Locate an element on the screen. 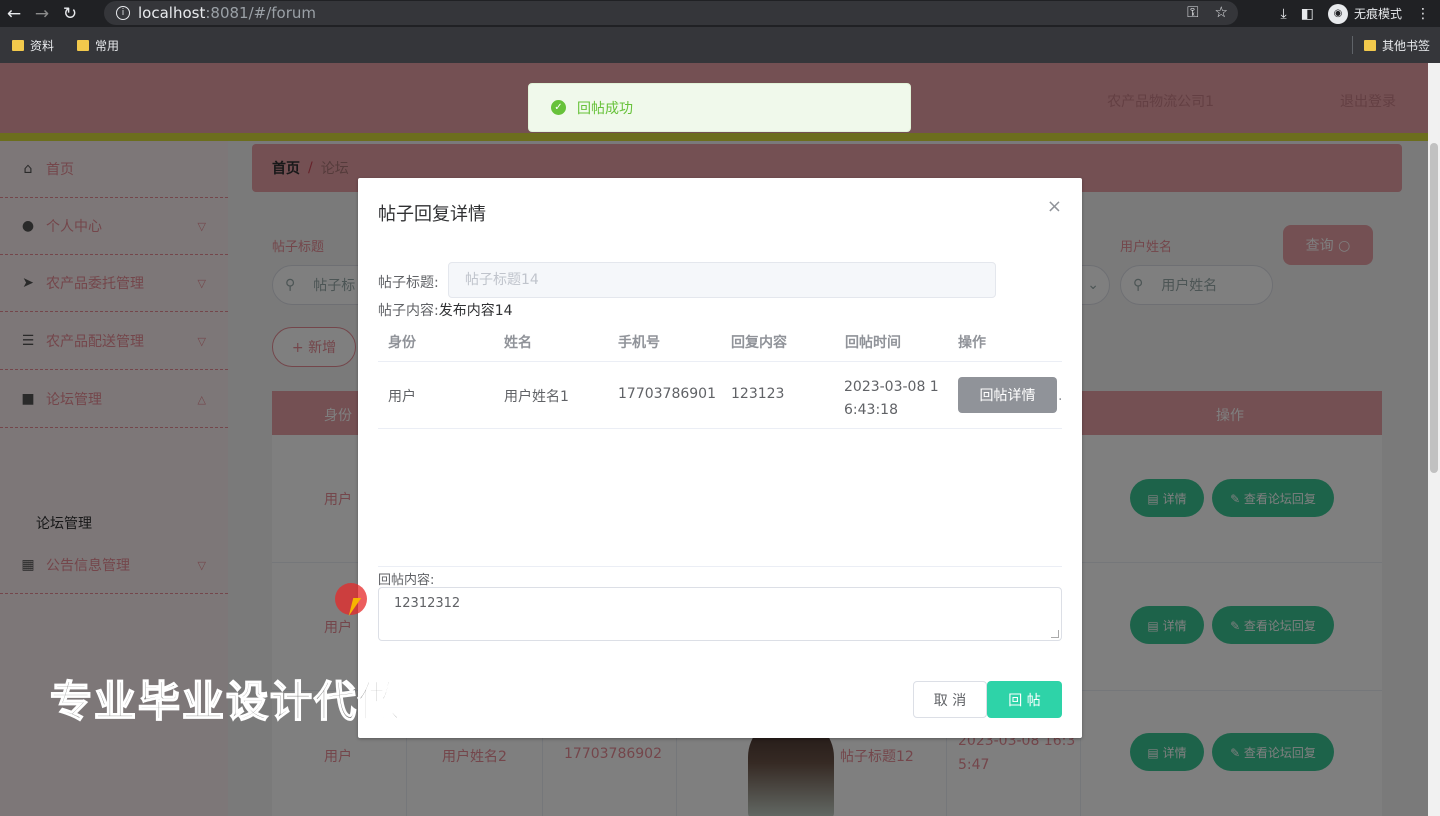 Image resolution: width=1440 pixels, height=816 pixels. toast-message: 回帖成功 is located at coordinates (605, 108).